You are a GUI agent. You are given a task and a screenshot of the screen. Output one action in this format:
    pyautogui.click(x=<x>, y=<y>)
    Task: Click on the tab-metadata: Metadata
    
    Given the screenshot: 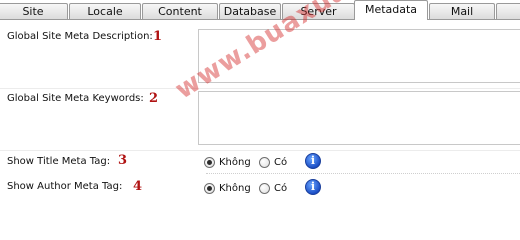 What is the action you would take?
    pyautogui.click(x=391, y=10)
    